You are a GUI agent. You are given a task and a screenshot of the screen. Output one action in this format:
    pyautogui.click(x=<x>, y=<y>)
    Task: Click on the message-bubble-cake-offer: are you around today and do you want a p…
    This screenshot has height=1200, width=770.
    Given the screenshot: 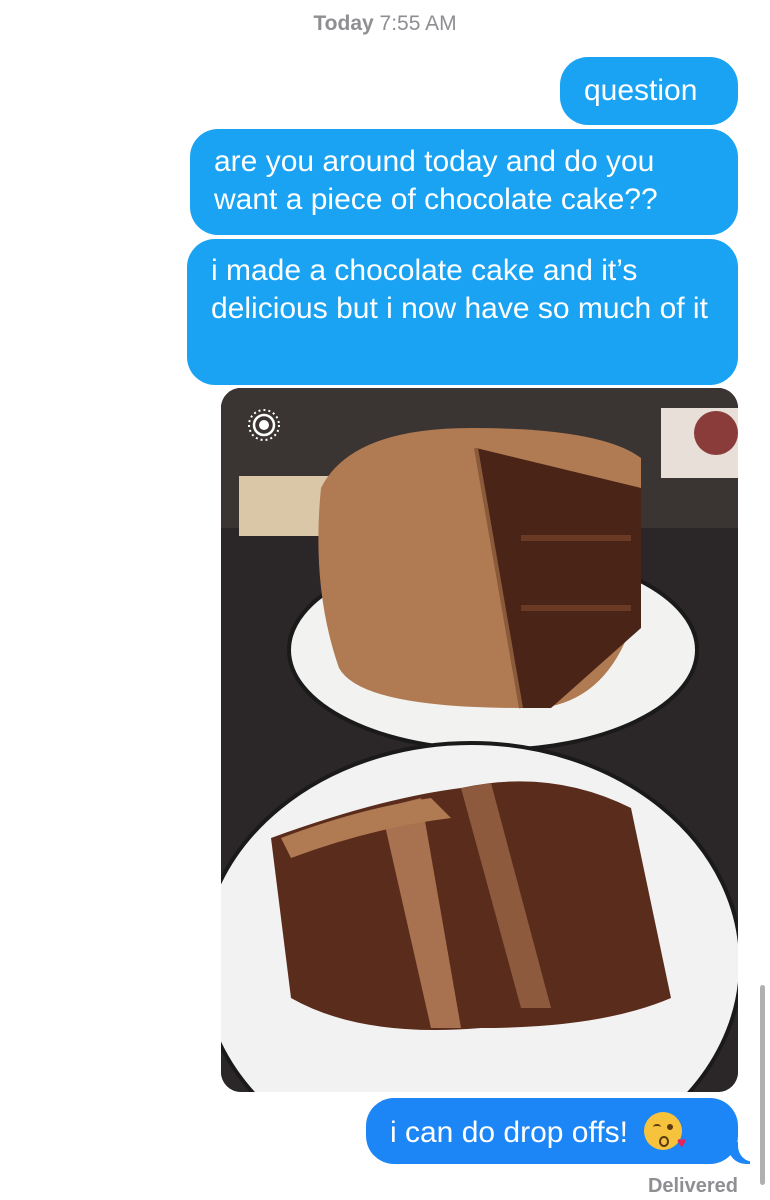 What is the action you would take?
    pyautogui.click(x=464, y=182)
    